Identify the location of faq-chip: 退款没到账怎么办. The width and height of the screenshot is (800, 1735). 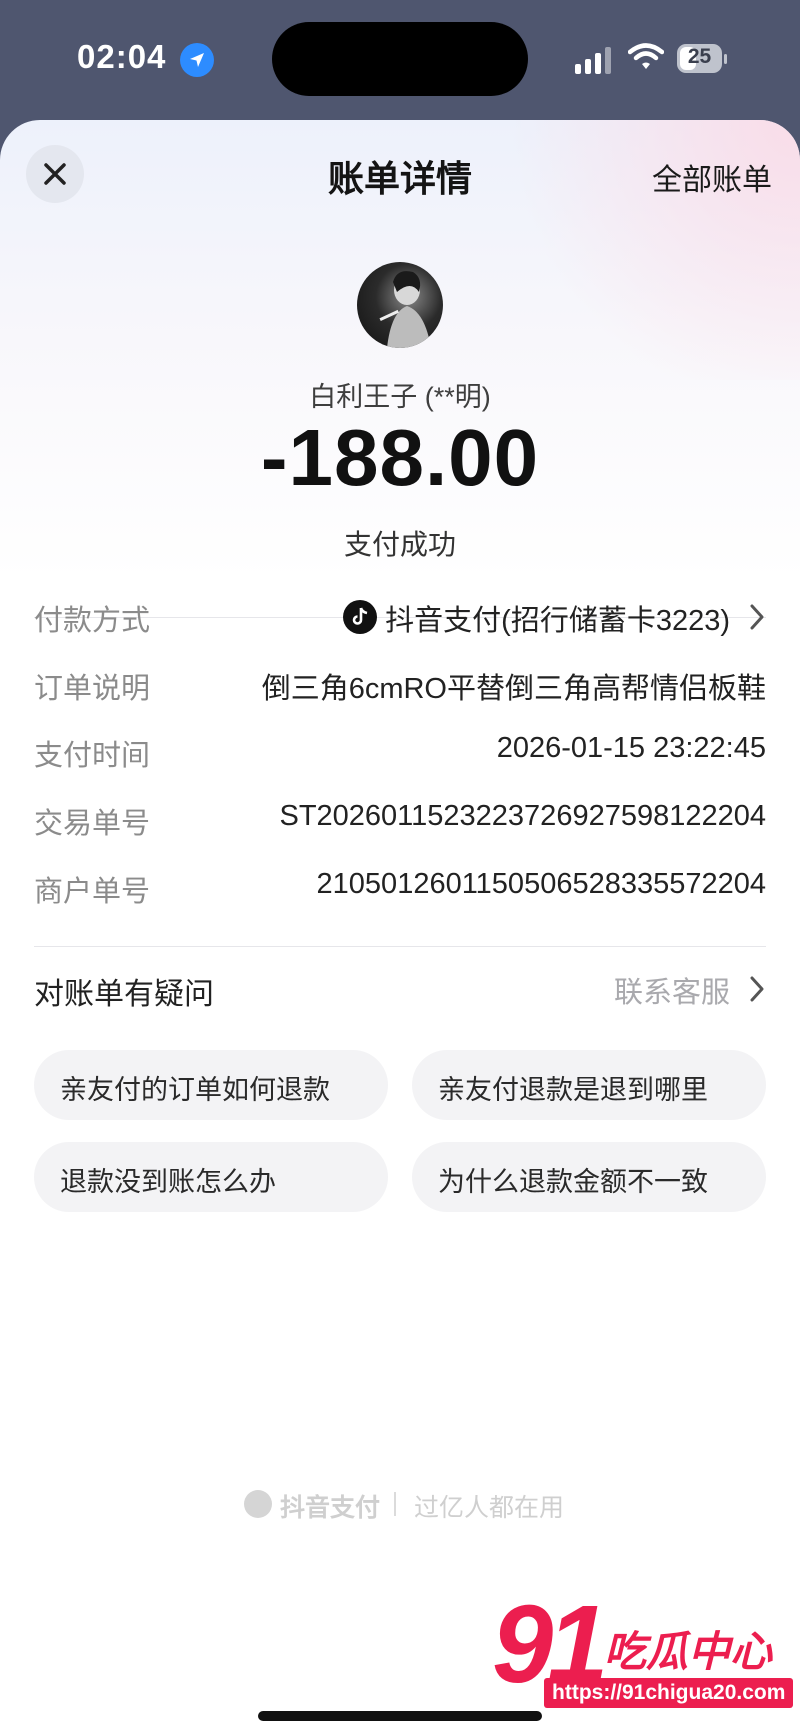
(211, 1177).